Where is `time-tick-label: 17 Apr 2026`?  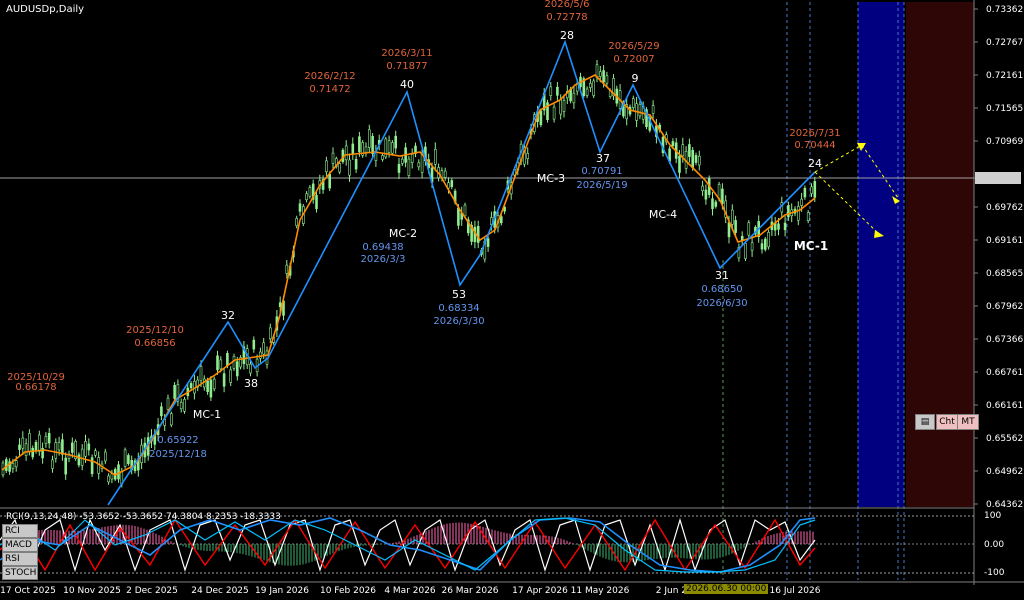 time-tick-label: 17 Apr 2026 is located at coordinates (540, 591).